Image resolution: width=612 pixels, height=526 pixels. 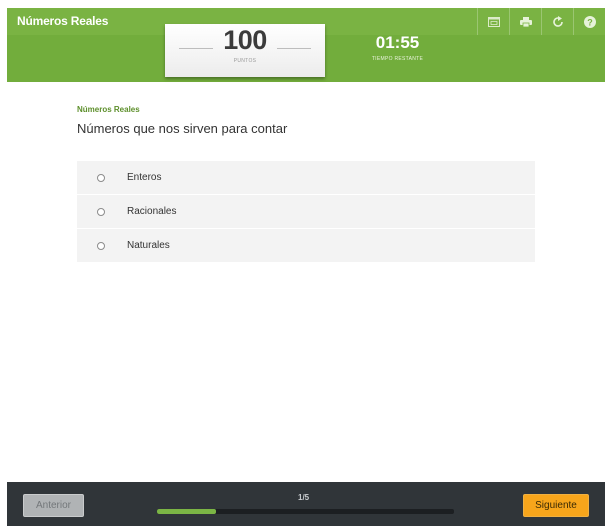 I want to click on header-icons: ?, so click(x=541, y=21).